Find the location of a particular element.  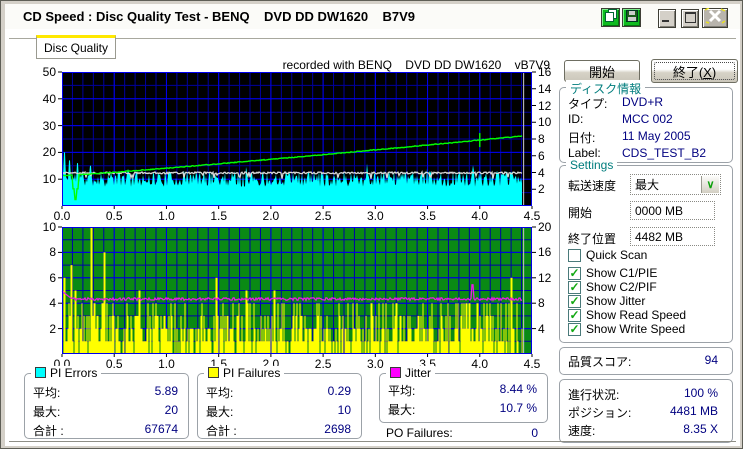

checkbox-quick-scan: Quick Scan is located at coordinates (607, 255).